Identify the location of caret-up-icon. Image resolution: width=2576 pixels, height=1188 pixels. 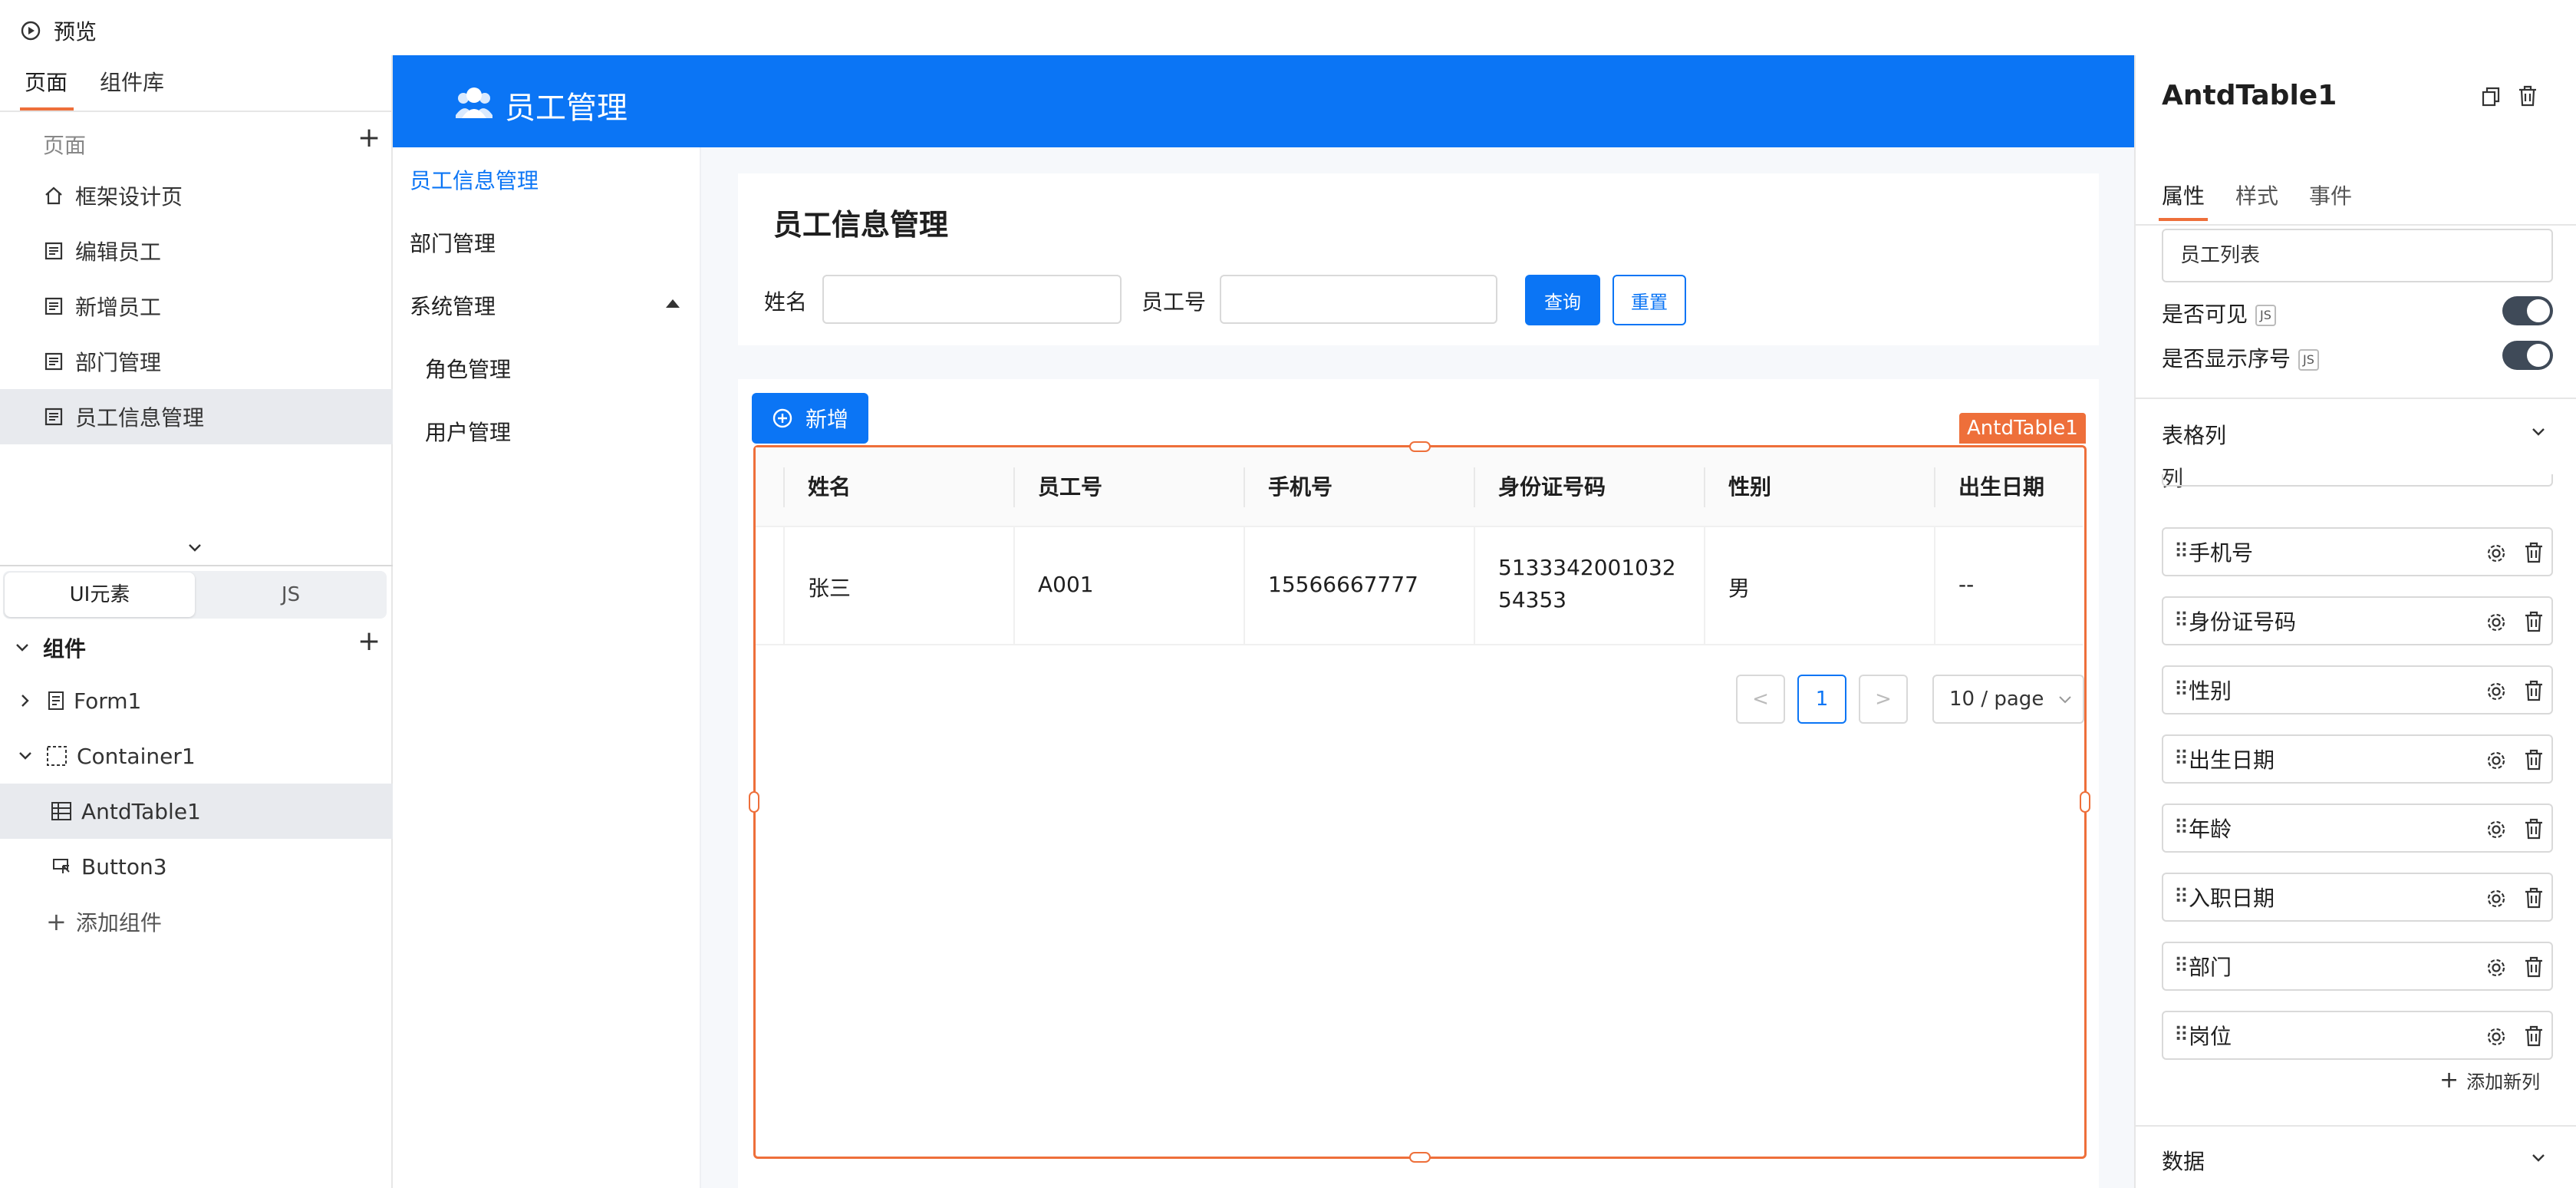
(672, 303).